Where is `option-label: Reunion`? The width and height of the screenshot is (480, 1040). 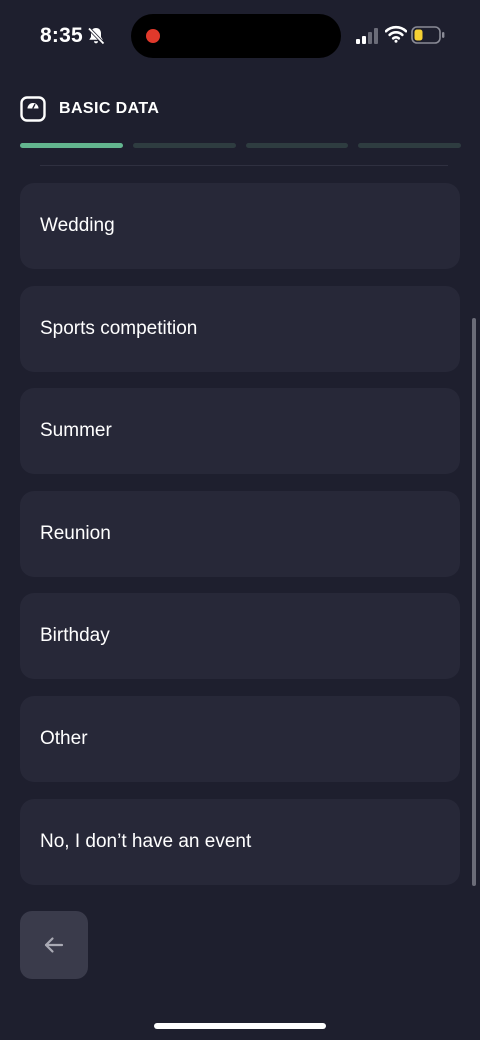 option-label: Reunion is located at coordinates (75, 533).